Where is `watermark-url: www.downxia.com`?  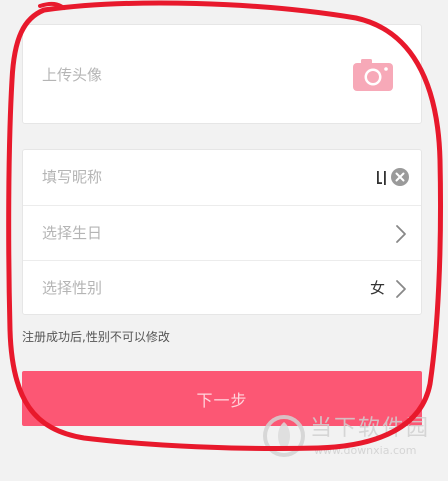
watermark-url: www.downxia.com is located at coordinates (365, 450).